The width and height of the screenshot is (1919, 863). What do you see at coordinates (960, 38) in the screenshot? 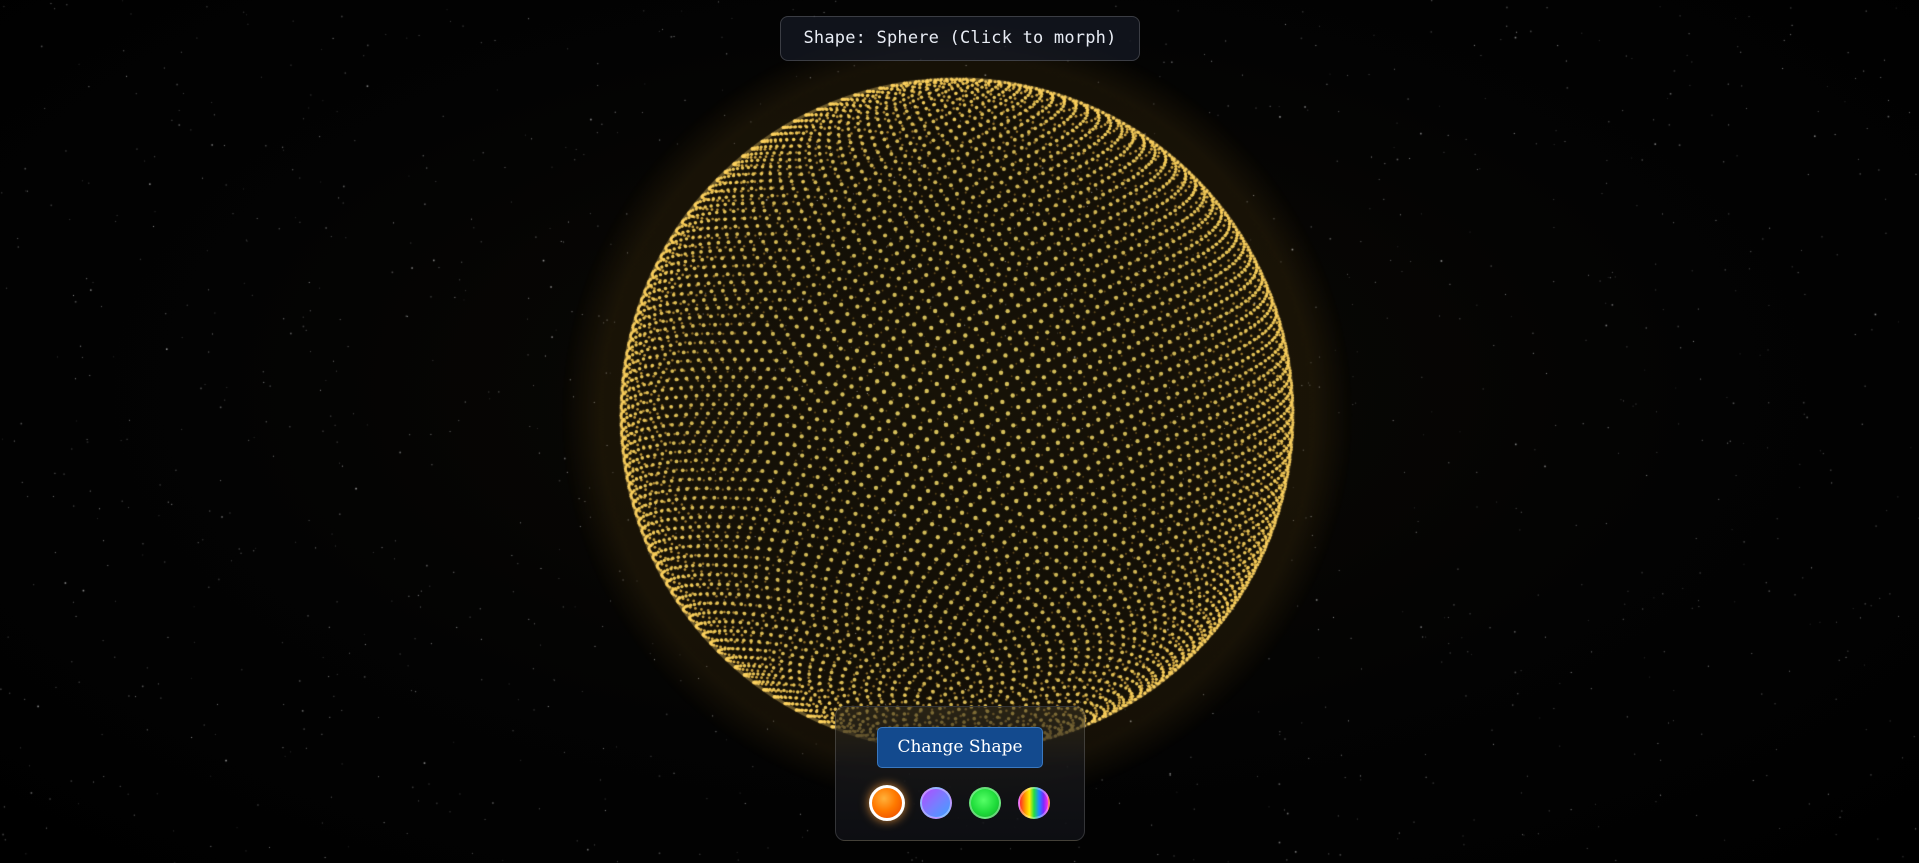
I see `shape-label-button: Shape: Sphere (Click to morph)` at bounding box center [960, 38].